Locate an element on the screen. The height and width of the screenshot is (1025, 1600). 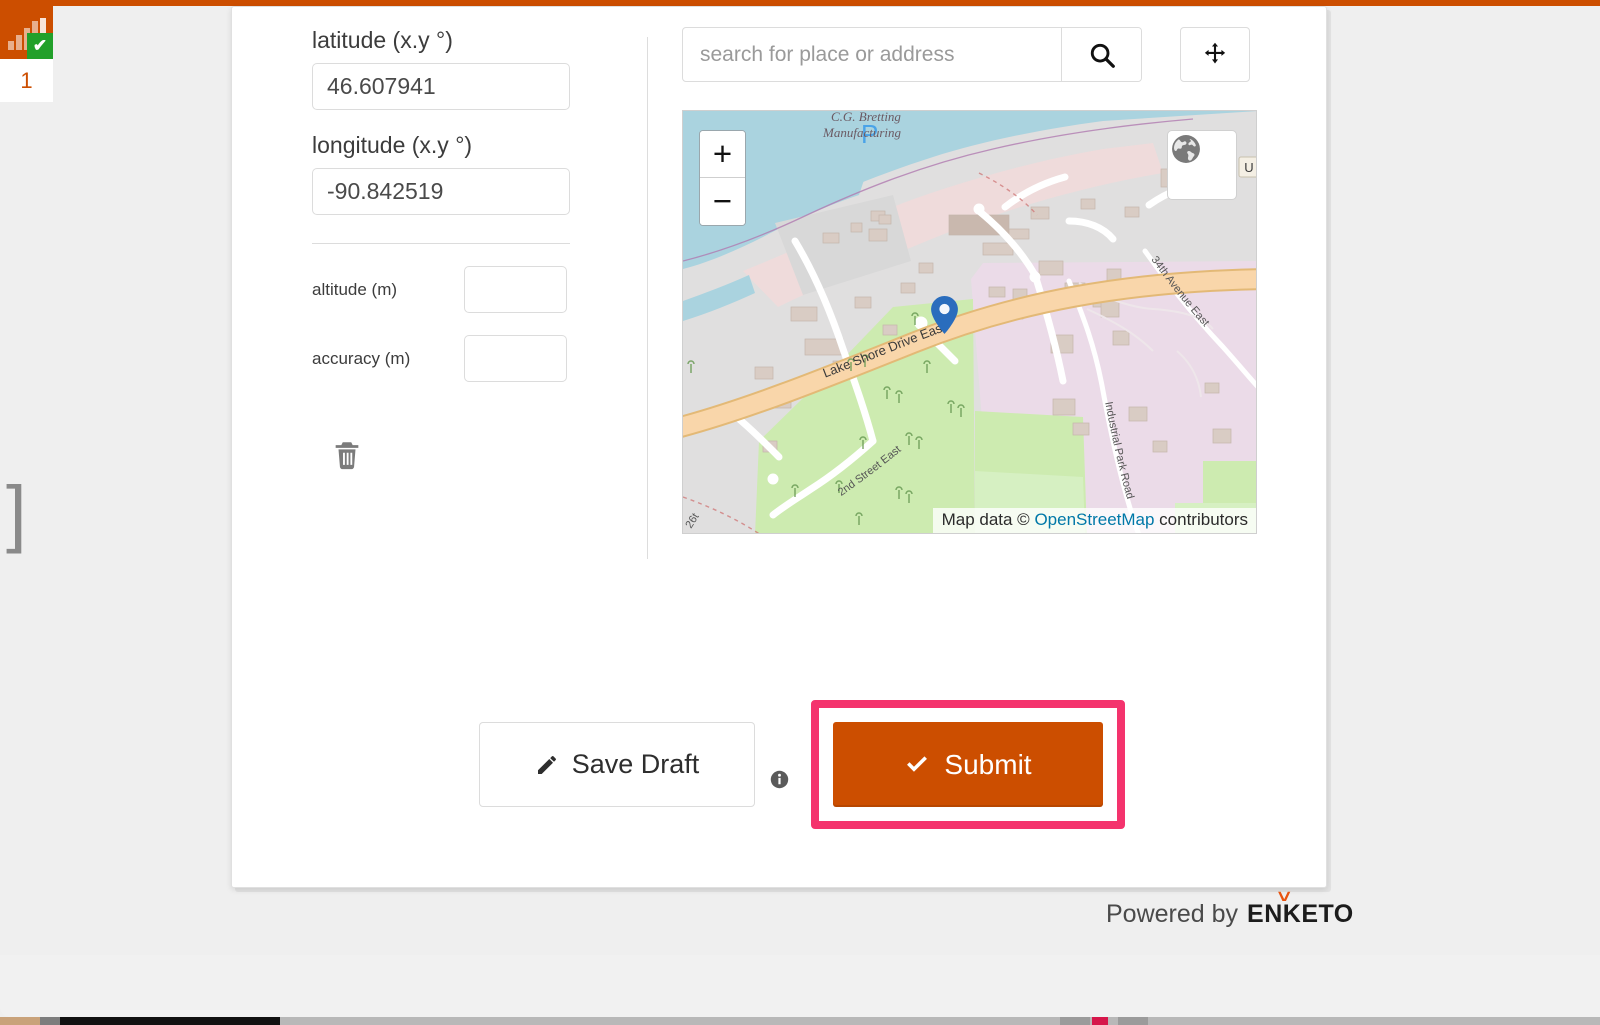
submit-highlight-box: Submit is located at coordinates (968, 764).